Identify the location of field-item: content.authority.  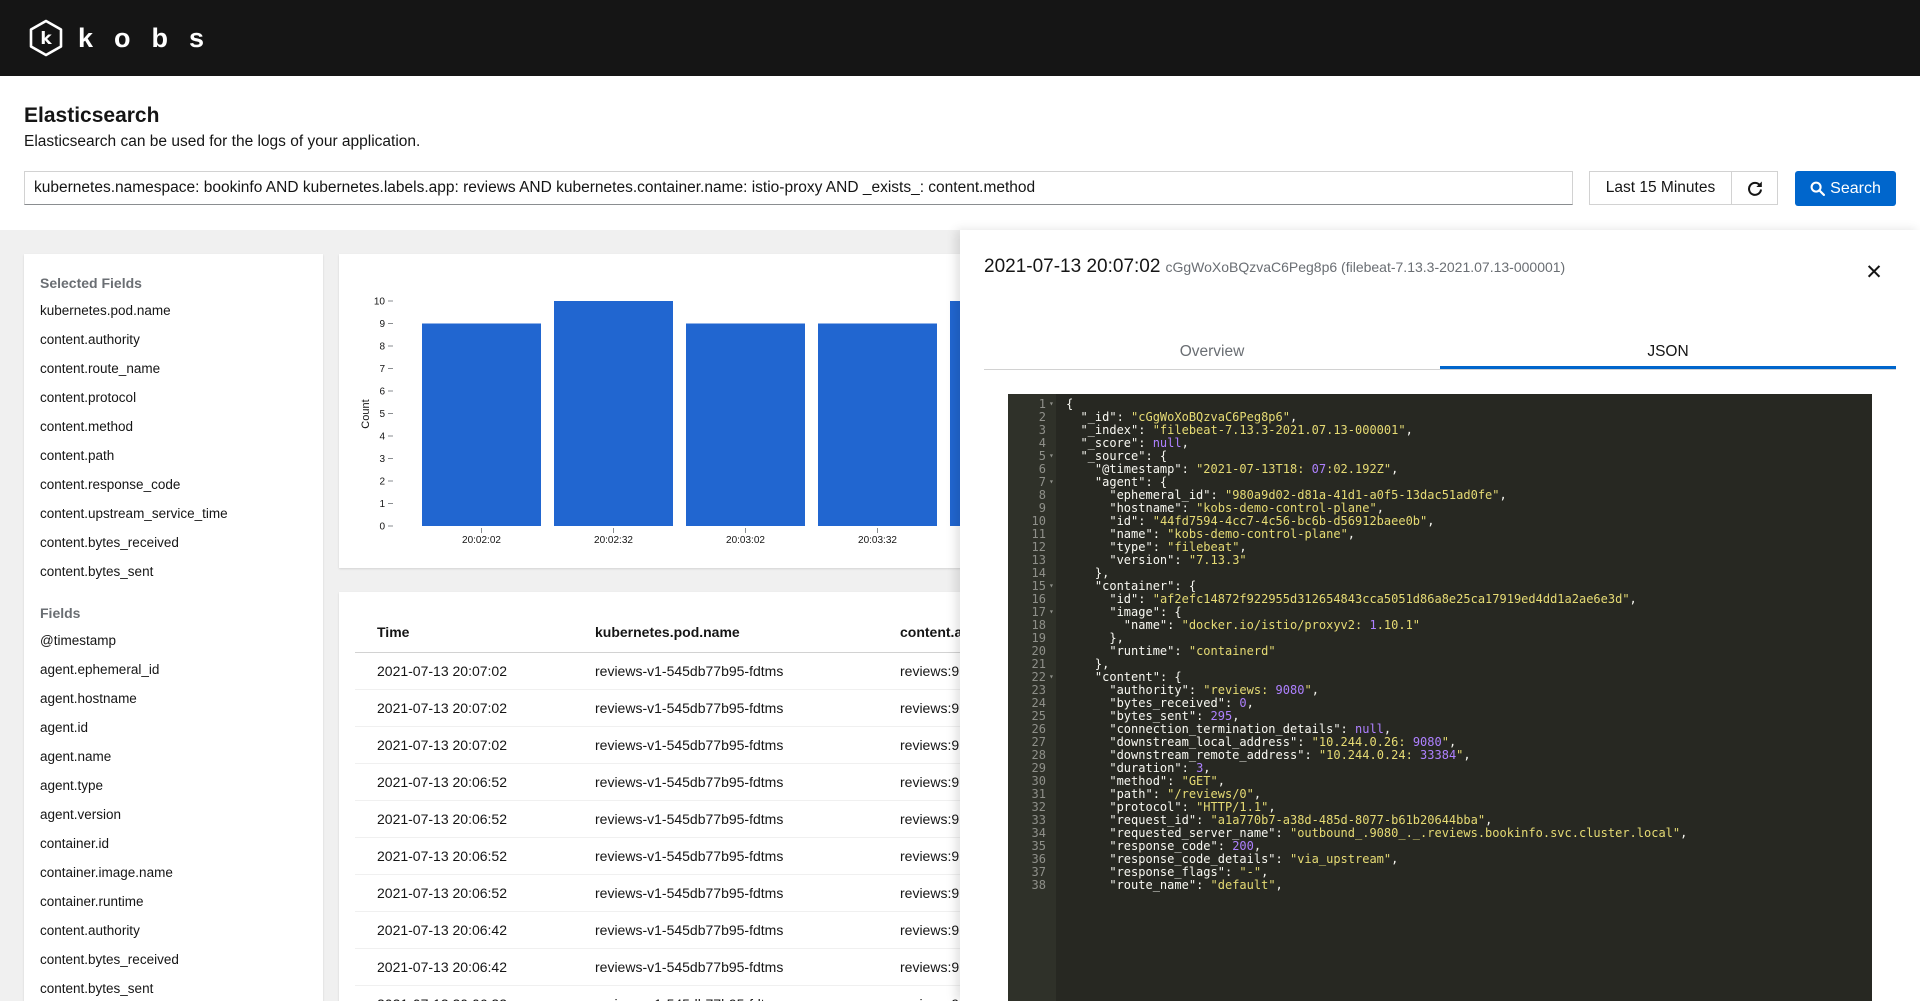
(173, 930).